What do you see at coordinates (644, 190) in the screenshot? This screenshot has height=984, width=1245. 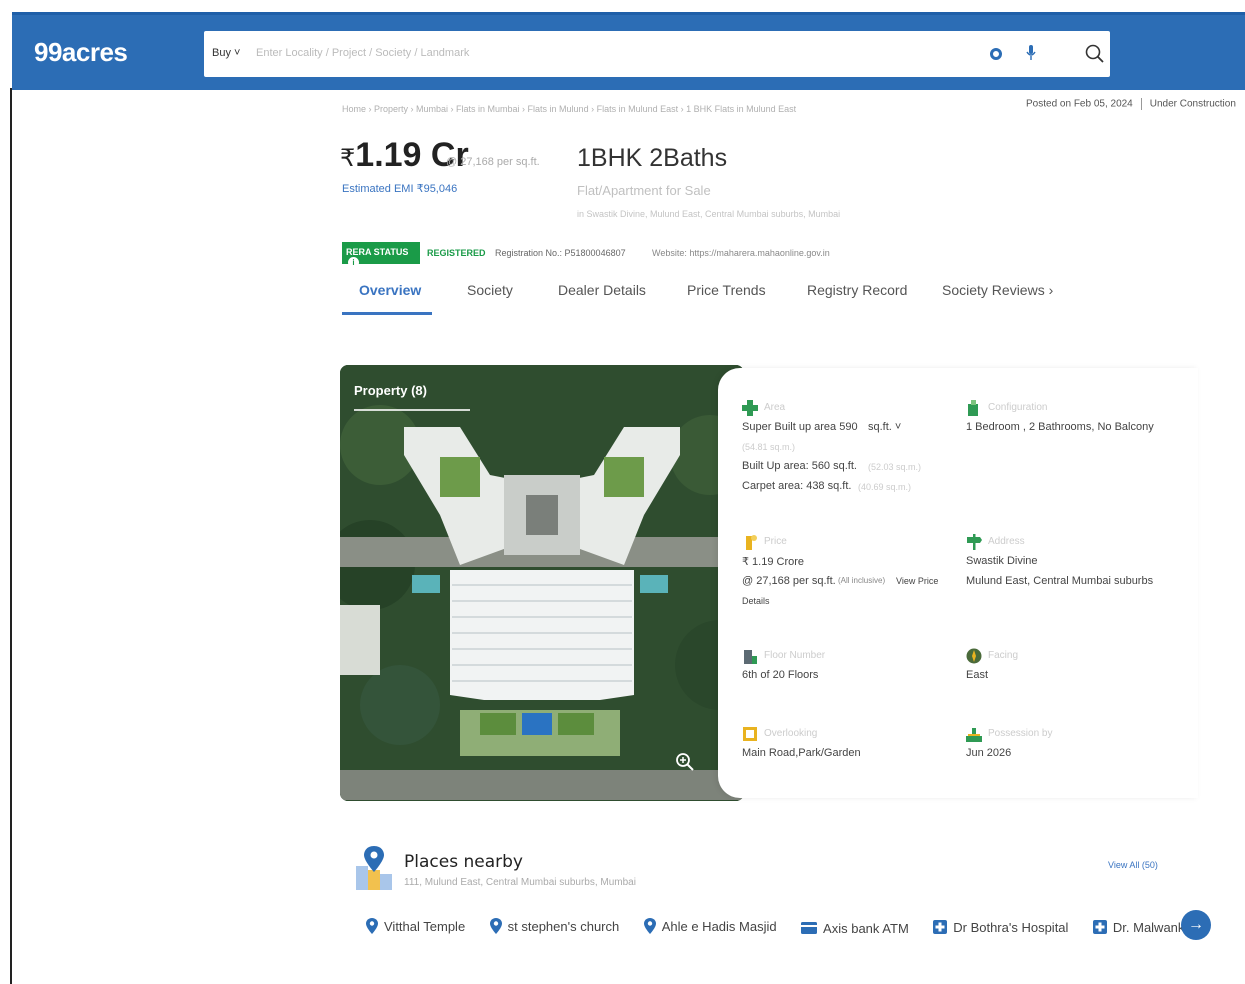 I see `listing-subtitle: Flat/Apartment for Sale` at bounding box center [644, 190].